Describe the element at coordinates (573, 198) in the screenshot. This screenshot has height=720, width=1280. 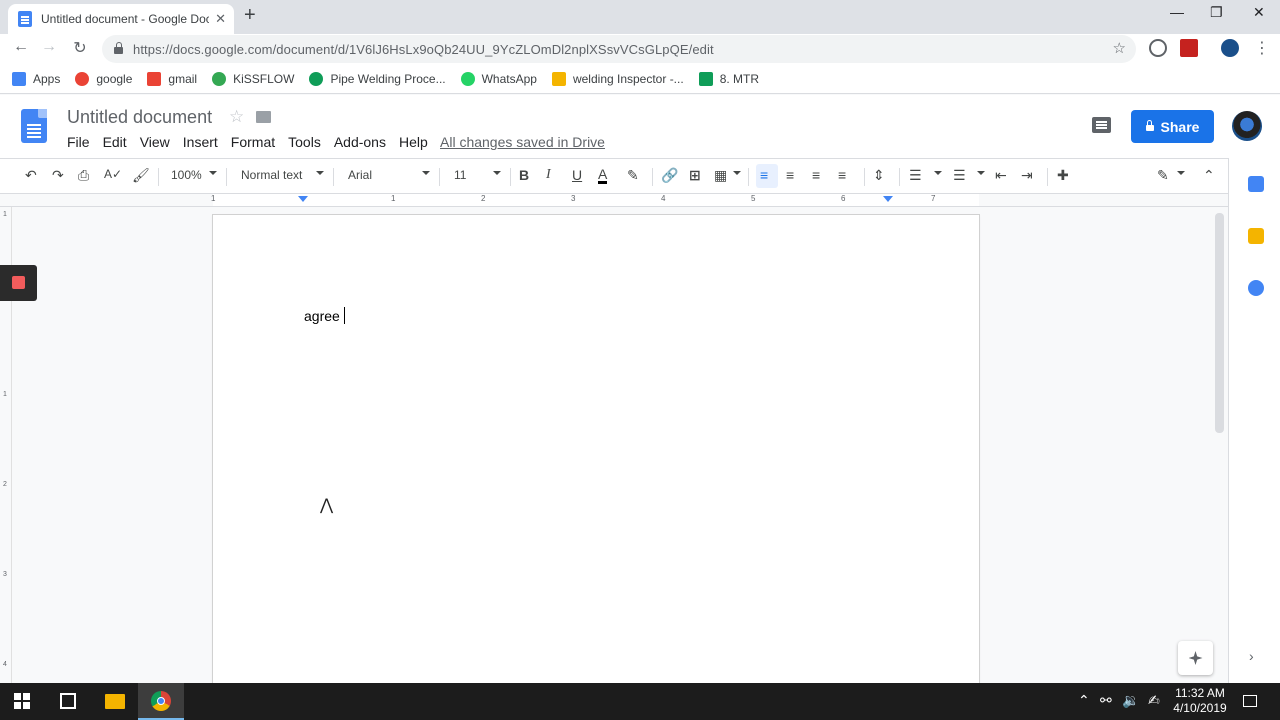
I see `ruler-number: 3` at that location.